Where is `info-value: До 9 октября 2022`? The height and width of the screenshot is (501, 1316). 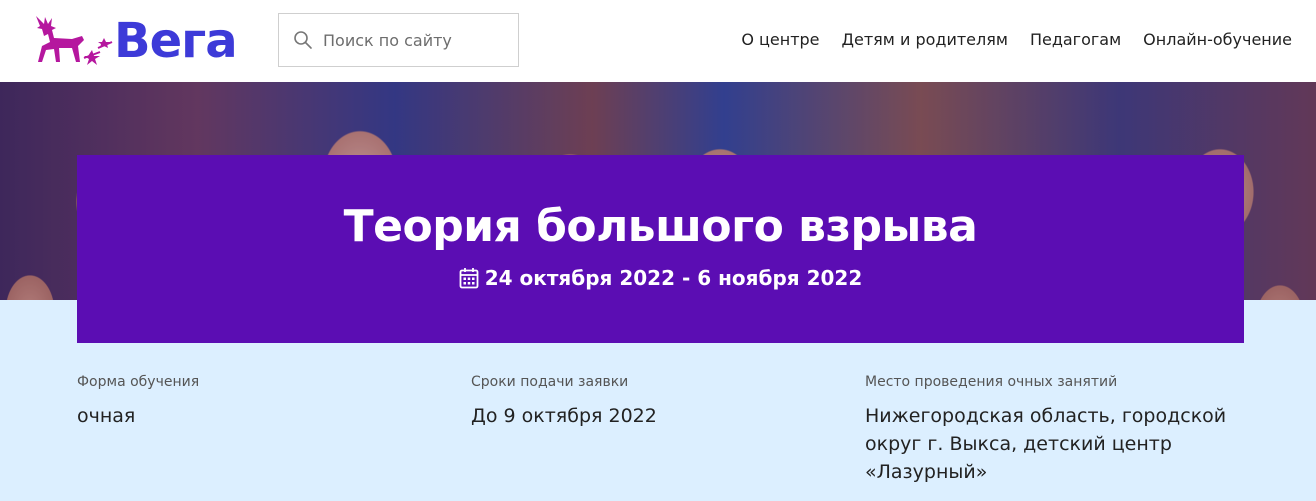 info-value: До 9 октября 2022 is located at coordinates (564, 416).